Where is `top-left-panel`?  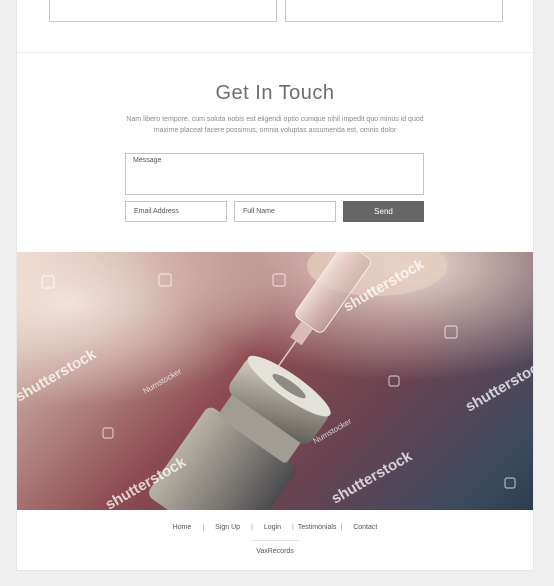
top-left-panel is located at coordinates (163, 11).